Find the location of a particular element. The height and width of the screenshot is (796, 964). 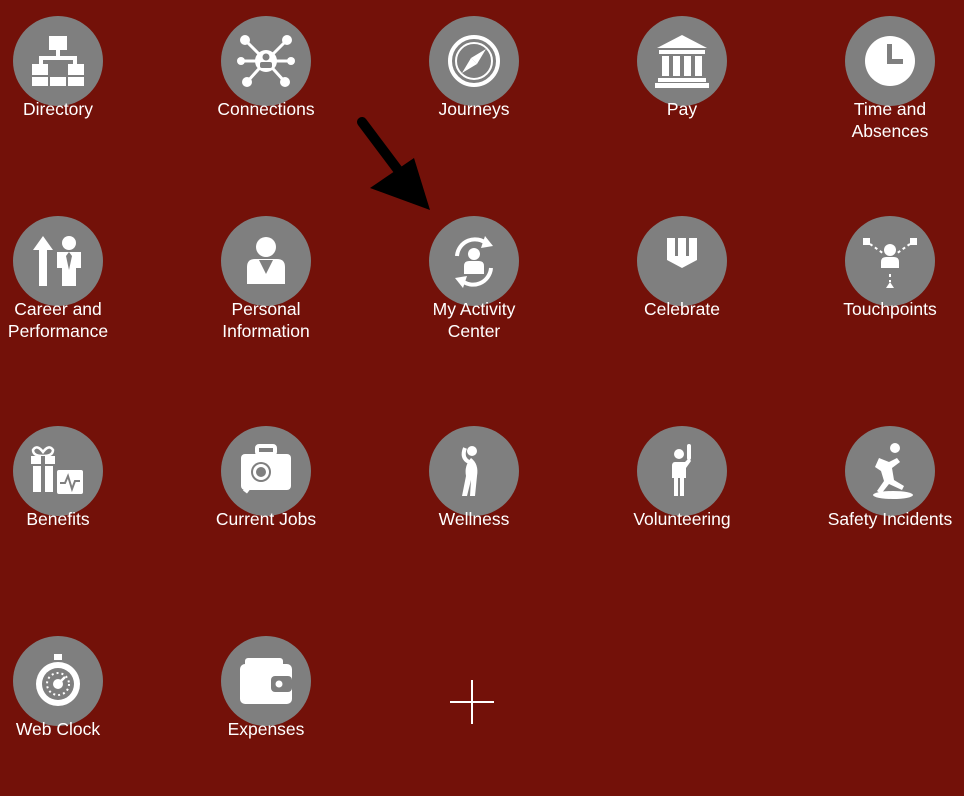

tile-wellness: Wellness is located at coordinates (474, 506).